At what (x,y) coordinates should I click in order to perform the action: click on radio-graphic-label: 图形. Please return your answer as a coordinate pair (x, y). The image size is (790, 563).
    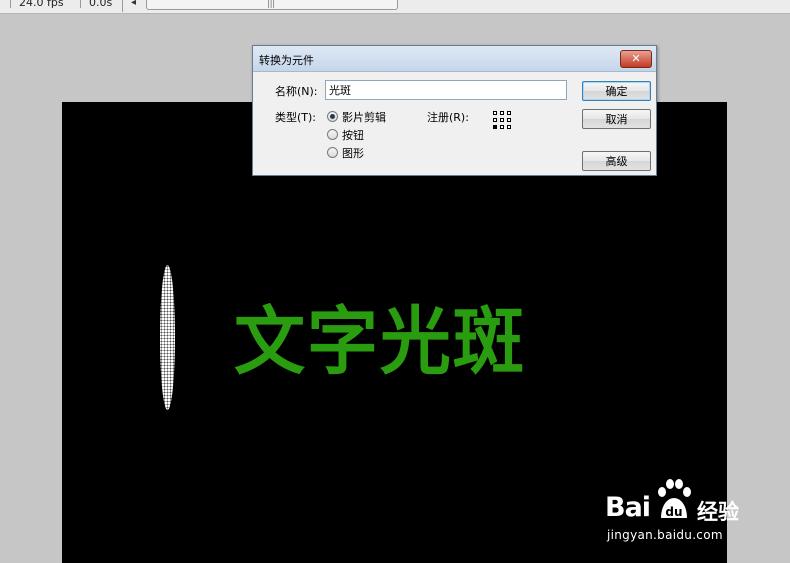
    Looking at the image, I should click on (353, 153).